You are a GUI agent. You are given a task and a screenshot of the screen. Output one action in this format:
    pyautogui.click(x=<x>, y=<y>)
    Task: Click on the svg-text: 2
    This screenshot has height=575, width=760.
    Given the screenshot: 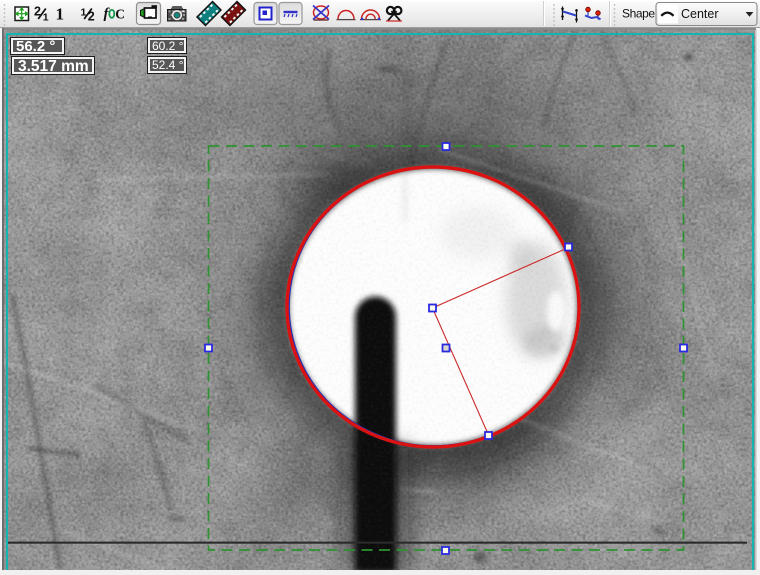 What is the action you would take?
    pyautogui.click(x=91, y=17)
    